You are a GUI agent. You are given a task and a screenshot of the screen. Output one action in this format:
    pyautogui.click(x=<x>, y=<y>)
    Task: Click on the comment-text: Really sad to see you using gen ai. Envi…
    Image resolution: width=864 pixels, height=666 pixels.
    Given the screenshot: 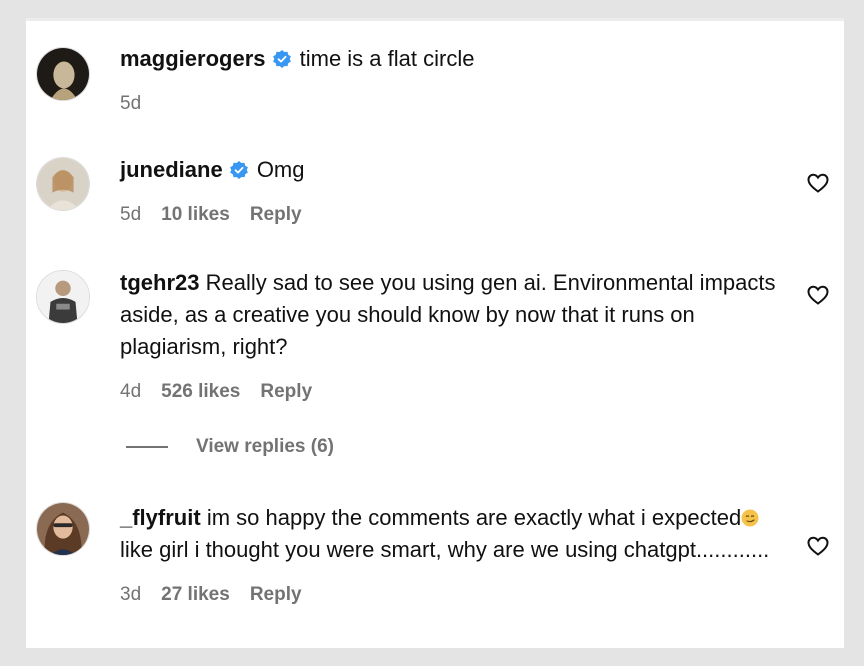 What is the action you would take?
    pyautogui.click(x=448, y=314)
    